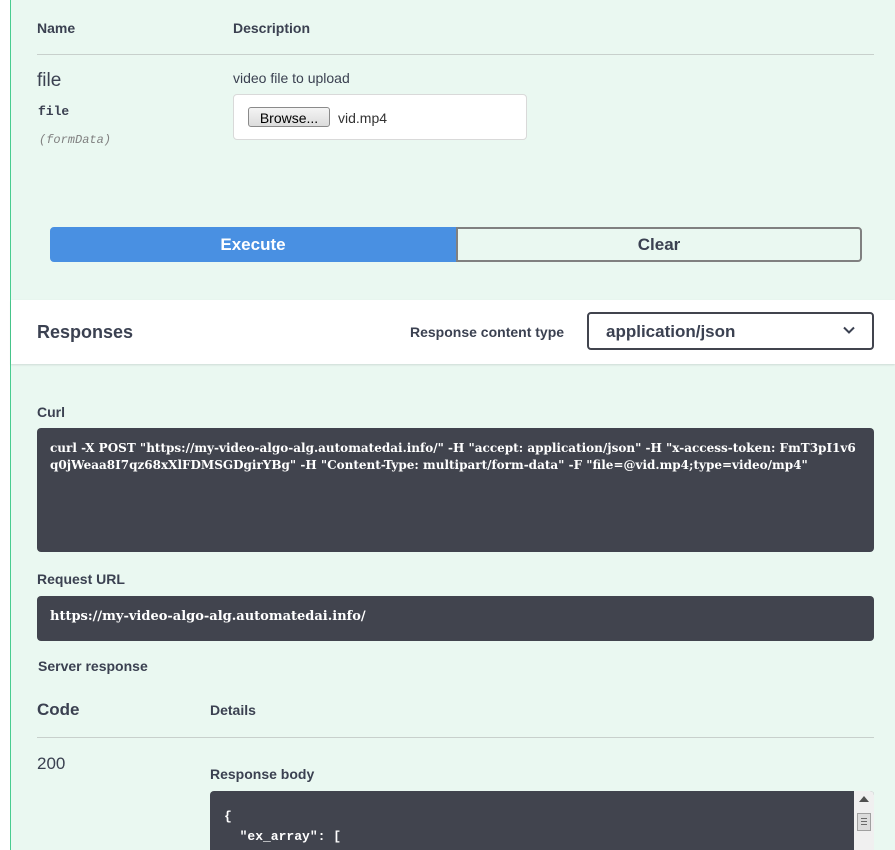 Image resolution: width=895 pixels, height=850 pixels. What do you see at coordinates (56, 28) in the screenshot?
I see `name-column-header: Name` at bounding box center [56, 28].